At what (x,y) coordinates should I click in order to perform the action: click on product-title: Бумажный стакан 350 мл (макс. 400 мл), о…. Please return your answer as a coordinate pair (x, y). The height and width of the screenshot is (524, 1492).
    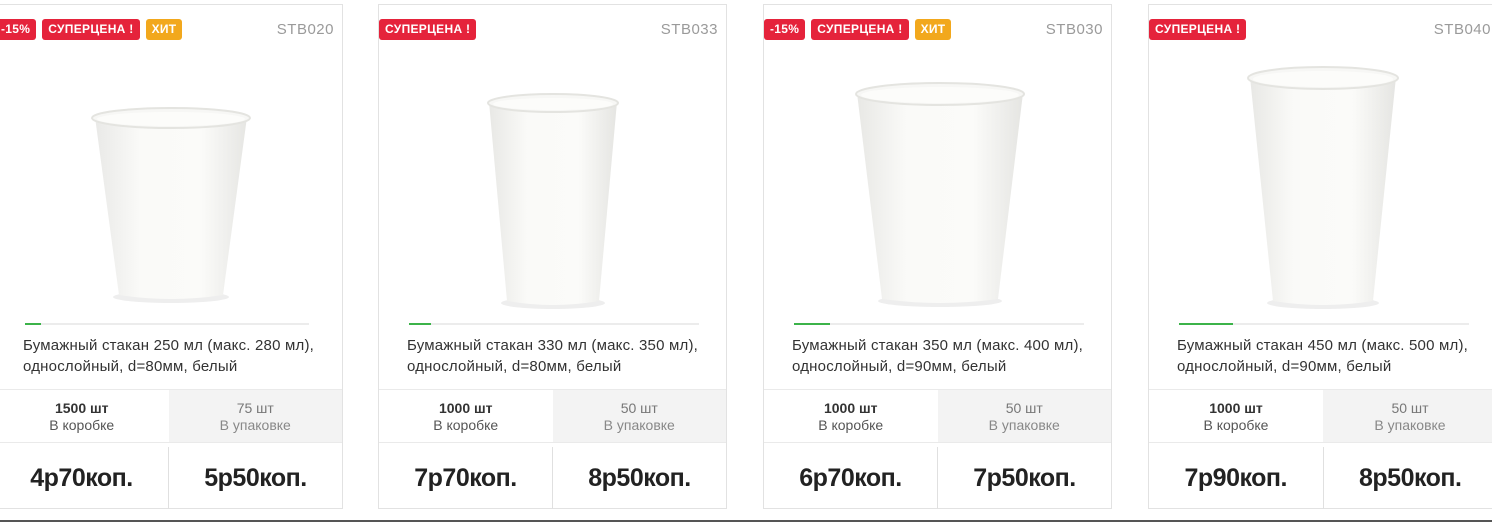
    Looking at the image, I should click on (944, 356).